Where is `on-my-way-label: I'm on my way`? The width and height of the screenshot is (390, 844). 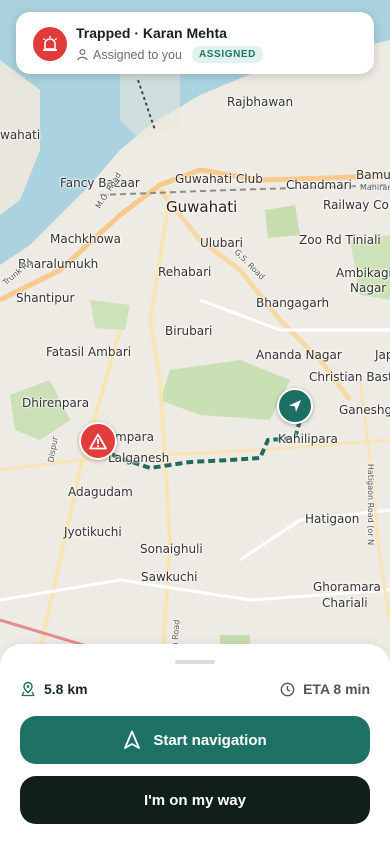
on-my-way-label: I'm on my way is located at coordinates (195, 800).